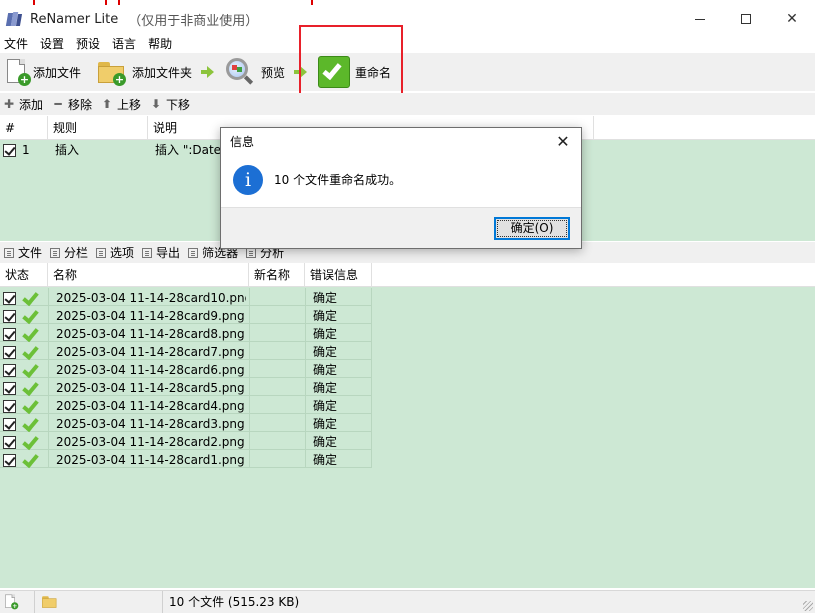  What do you see at coordinates (91, 43) in the screenshot?
I see `menu-presets: 预设` at bounding box center [91, 43].